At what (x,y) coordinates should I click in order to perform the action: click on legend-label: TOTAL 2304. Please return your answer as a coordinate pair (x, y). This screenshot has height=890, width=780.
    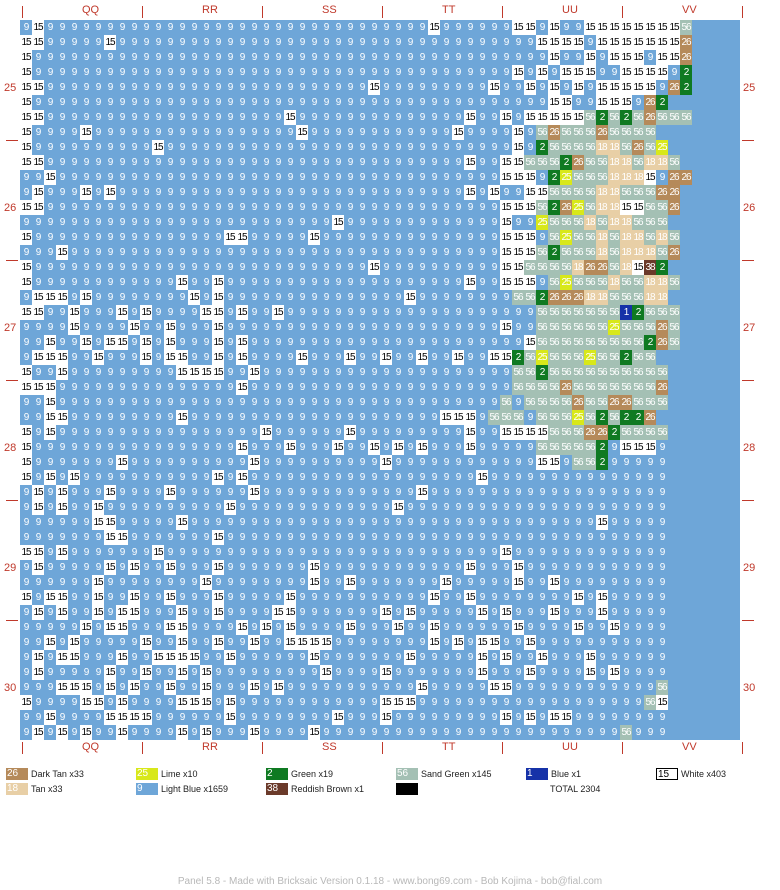
    Looking at the image, I should click on (575, 789).